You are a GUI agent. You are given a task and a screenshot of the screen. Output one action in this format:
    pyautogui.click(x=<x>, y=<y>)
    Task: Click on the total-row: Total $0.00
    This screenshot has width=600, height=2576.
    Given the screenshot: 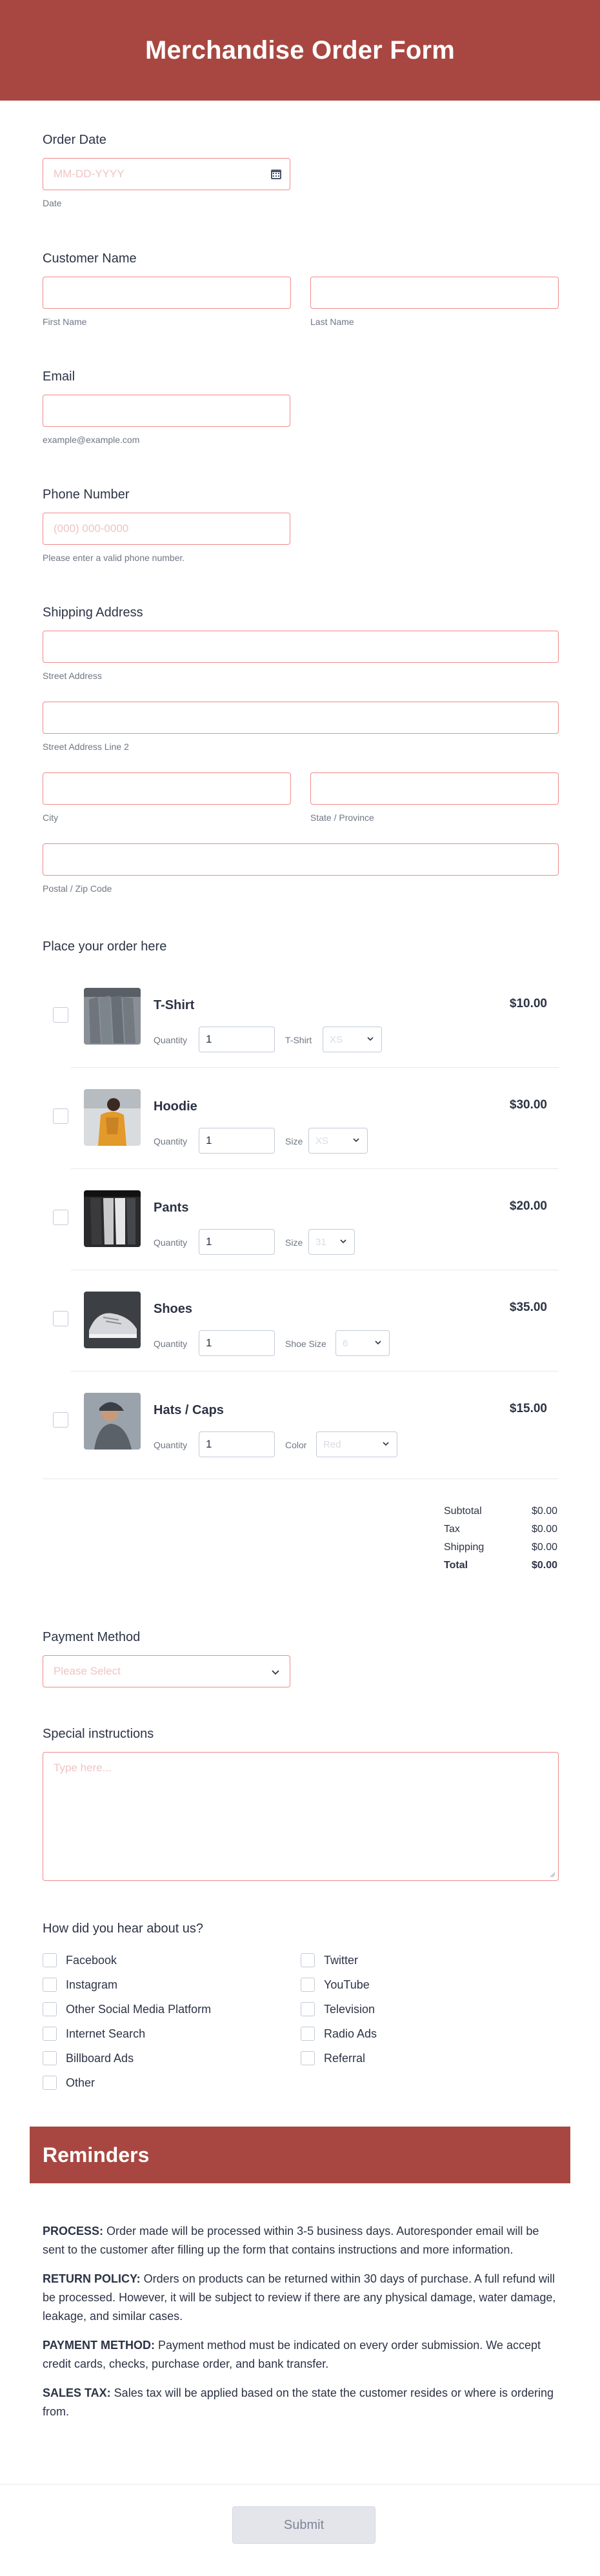 What is the action you would take?
    pyautogui.click(x=500, y=1566)
    